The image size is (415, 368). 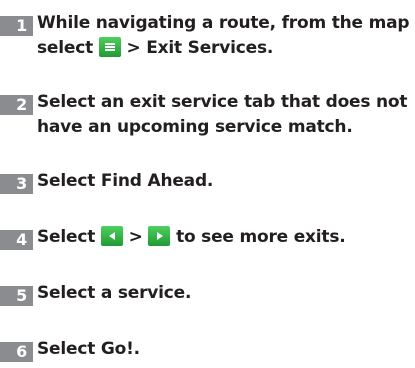 What do you see at coordinates (200, 48) in the screenshot?
I see `step-1-text-post: > Exit Services.` at bounding box center [200, 48].